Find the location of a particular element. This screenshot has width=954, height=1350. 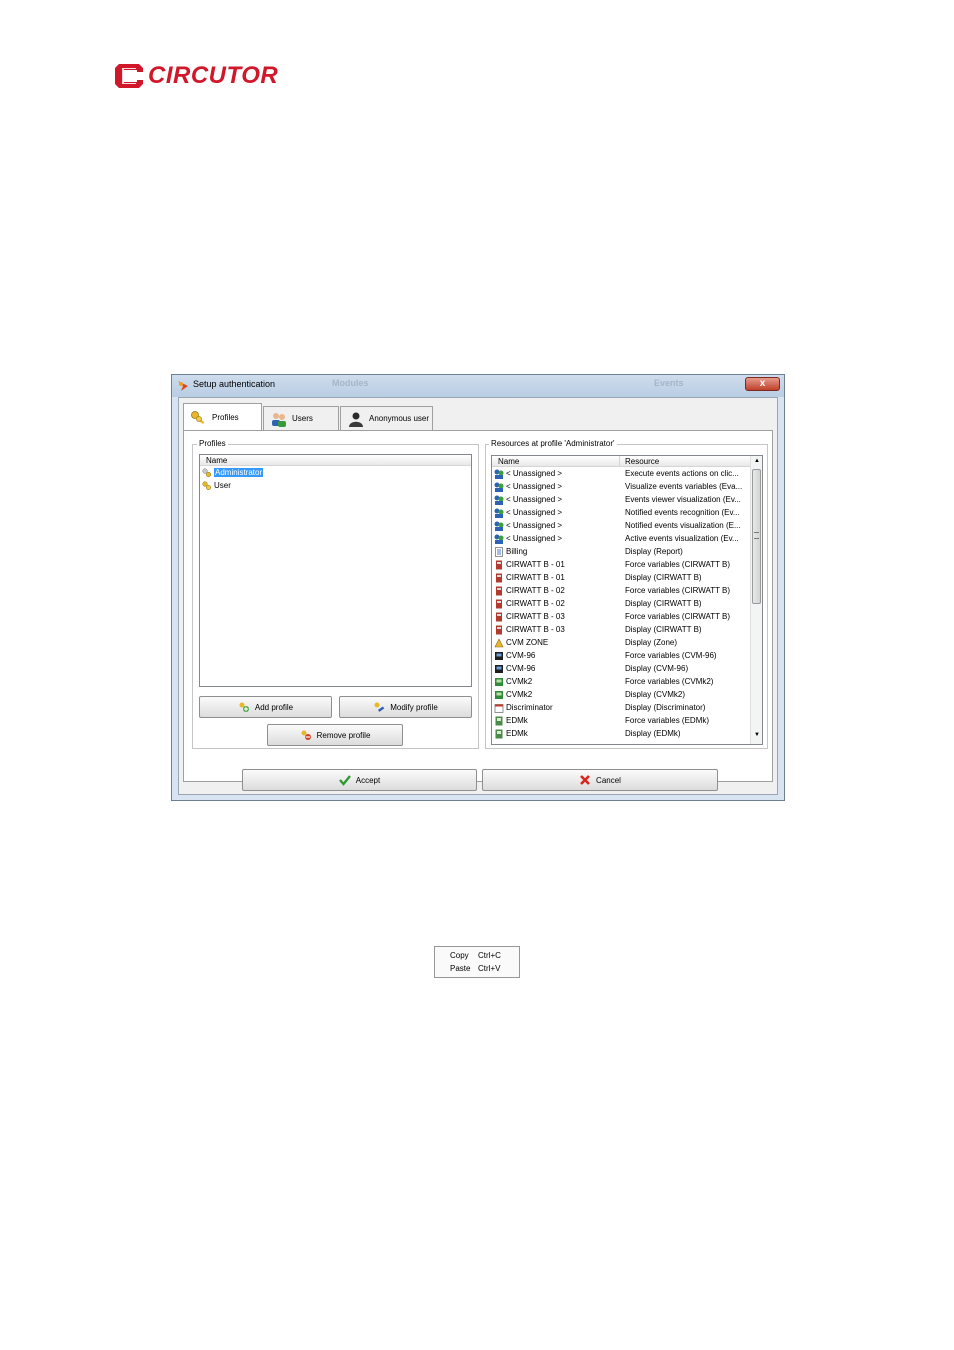

admin-keys-icon is located at coordinates (207, 472).